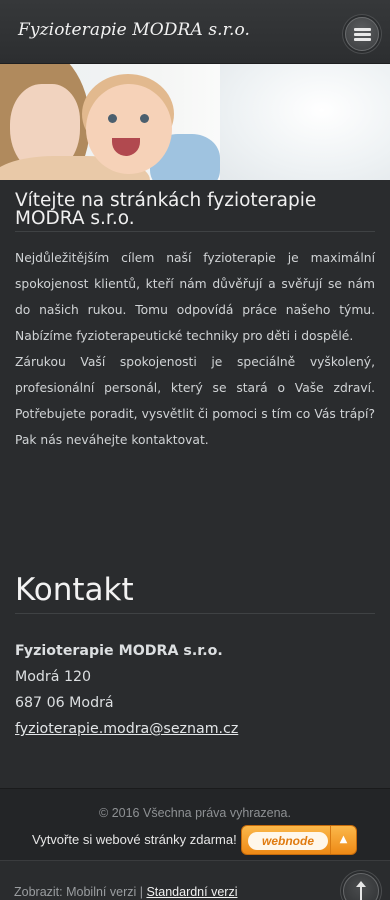 Image resolution: width=390 pixels, height=900 pixels. Describe the element at coordinates (362, 29) in the screenshot. I see `hamburger-menu-icon` at that location.